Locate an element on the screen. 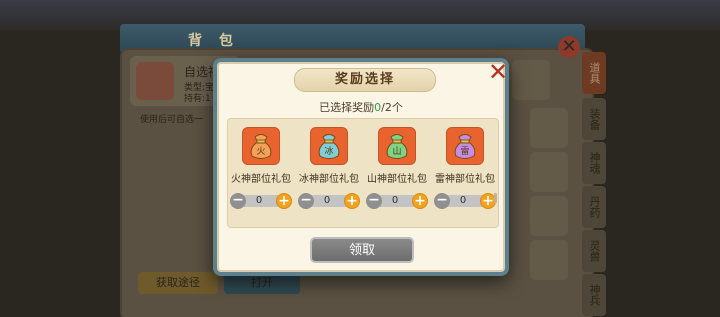 This screenshot has height=317, width=720. bag-close-icon: ✕ is located at coordinates (569, 47).